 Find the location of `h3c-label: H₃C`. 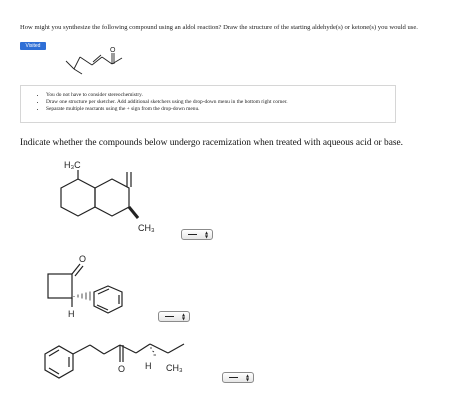

h3c-label: H₃C is located at coordinates (72, 165).